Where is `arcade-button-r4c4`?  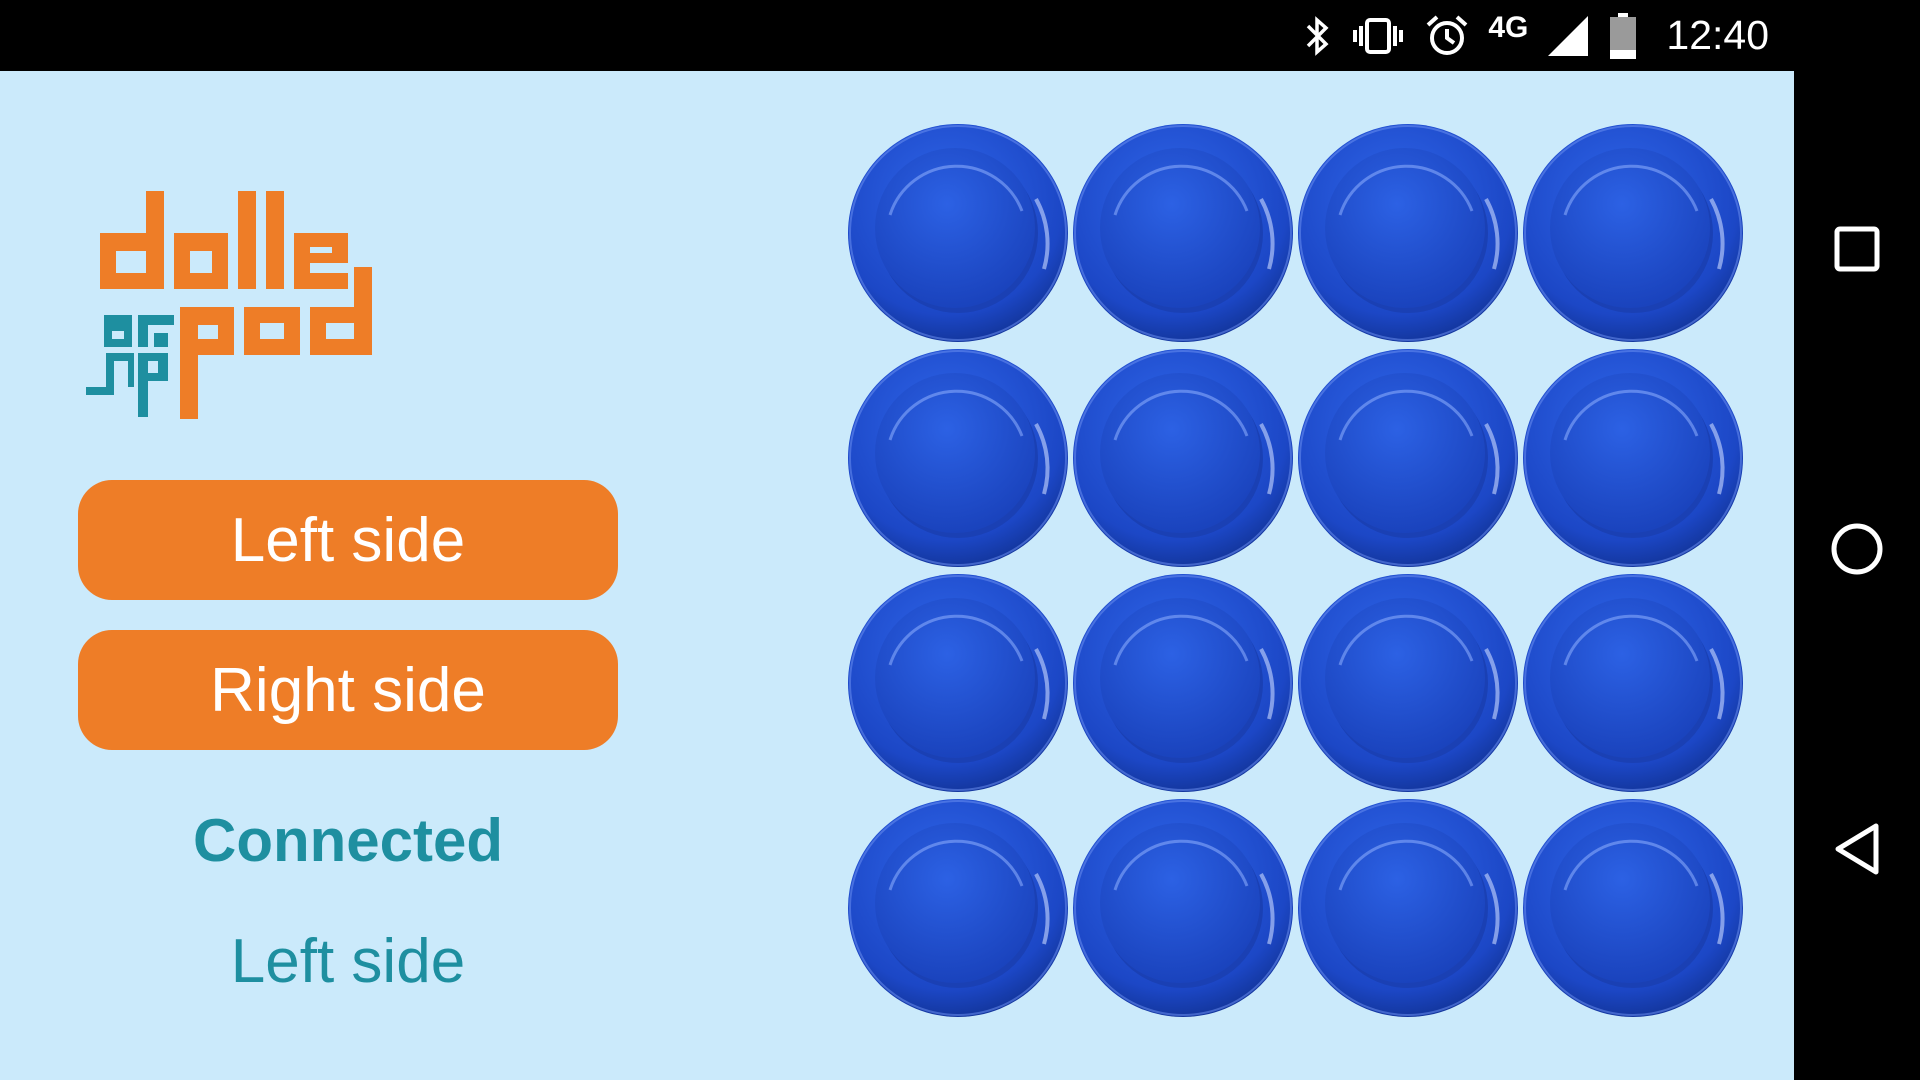
arcade-button-r4c4 is located at coordinates (1633, 906).